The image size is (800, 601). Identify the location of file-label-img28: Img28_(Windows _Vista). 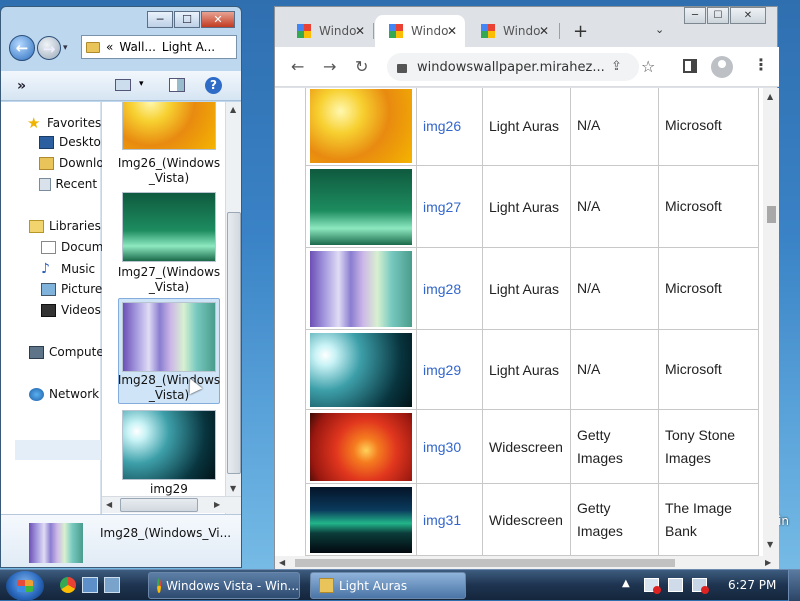
(169, 388).